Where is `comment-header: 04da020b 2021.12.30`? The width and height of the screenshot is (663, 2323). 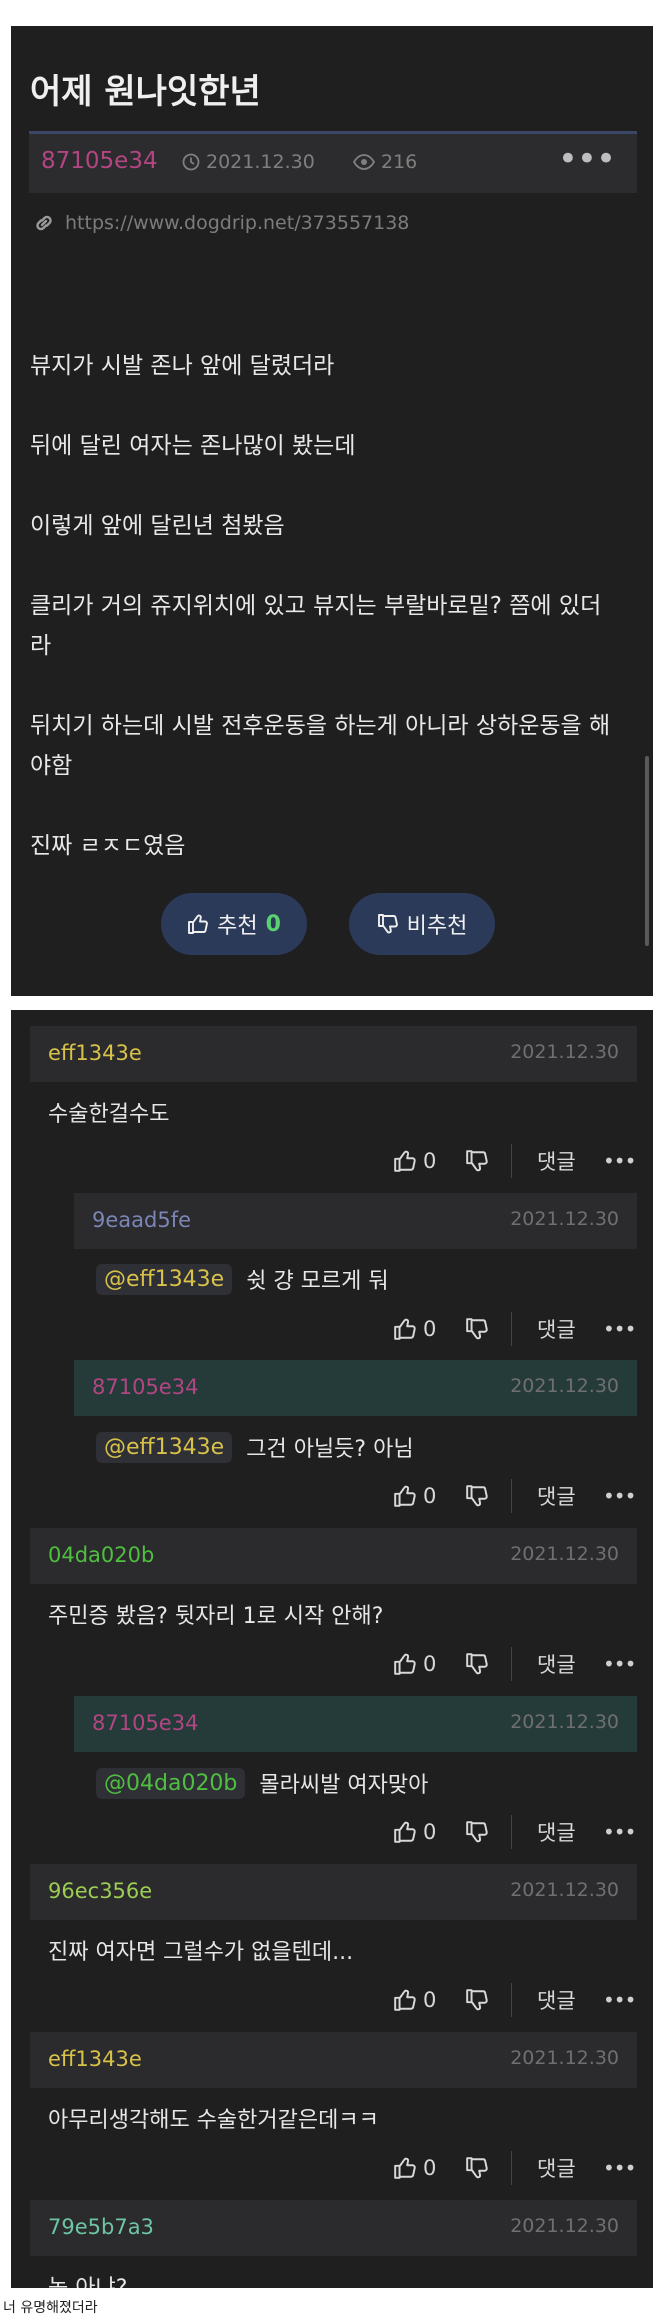 comment-header: 04da020b 2021.12.30 is located at coordinates (333, 1556).